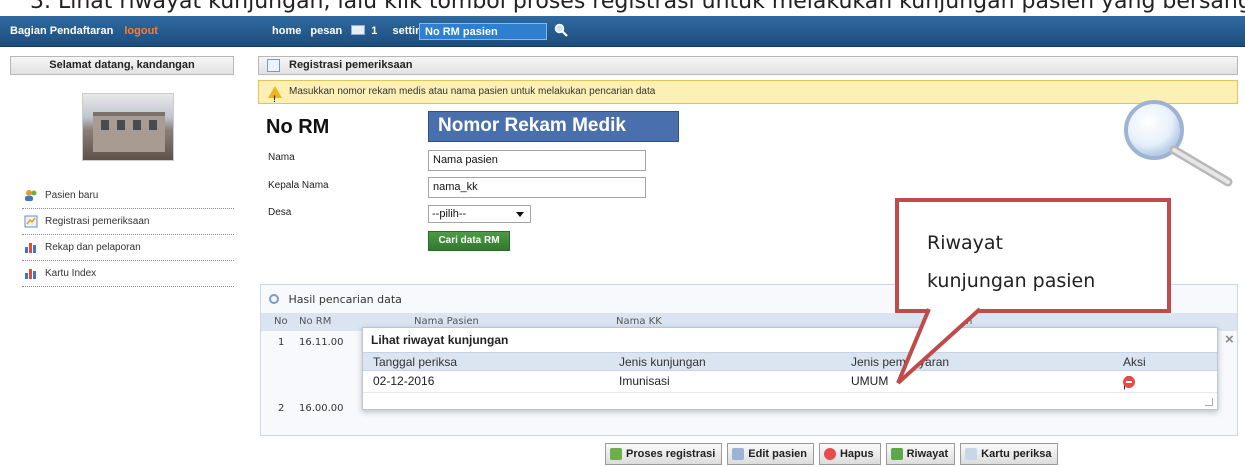 This screenshot has height=467, width=1245. What do you see at coordinates (537, 160) in the screenshot?
I see `nama-input: Nama pasien` at bounding box center [537, 160].